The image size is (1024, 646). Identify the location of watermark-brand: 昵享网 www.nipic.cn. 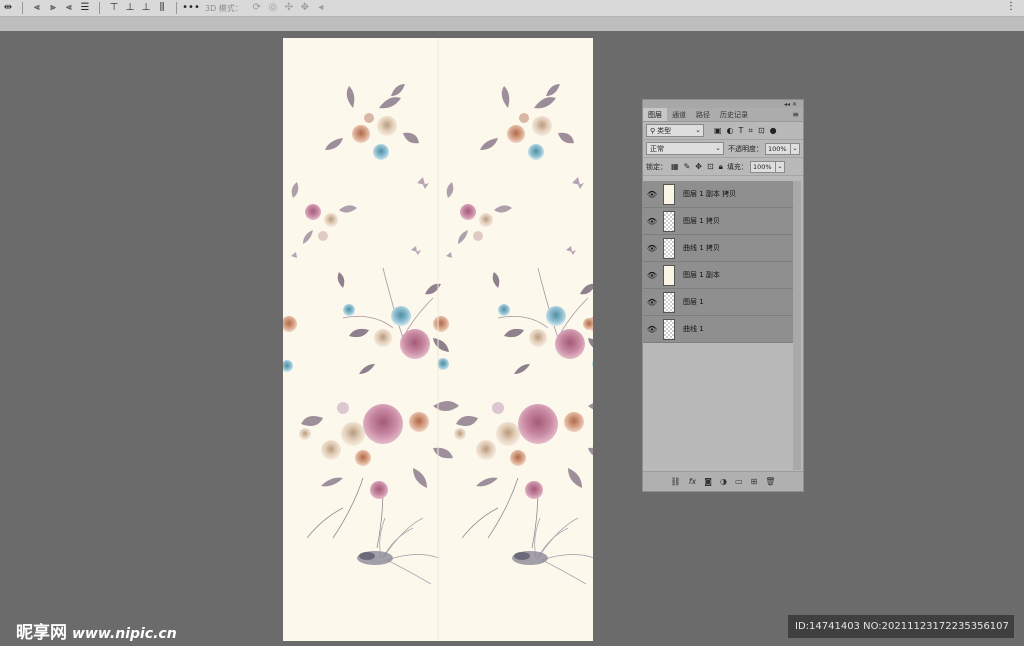
(96, 630).